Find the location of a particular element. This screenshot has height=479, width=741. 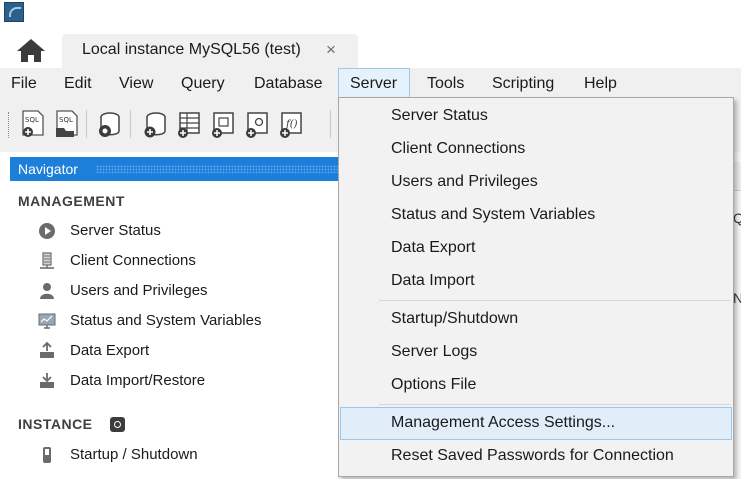

nav-item-client-connections: Client Connections is located at coordinates (188, 262).